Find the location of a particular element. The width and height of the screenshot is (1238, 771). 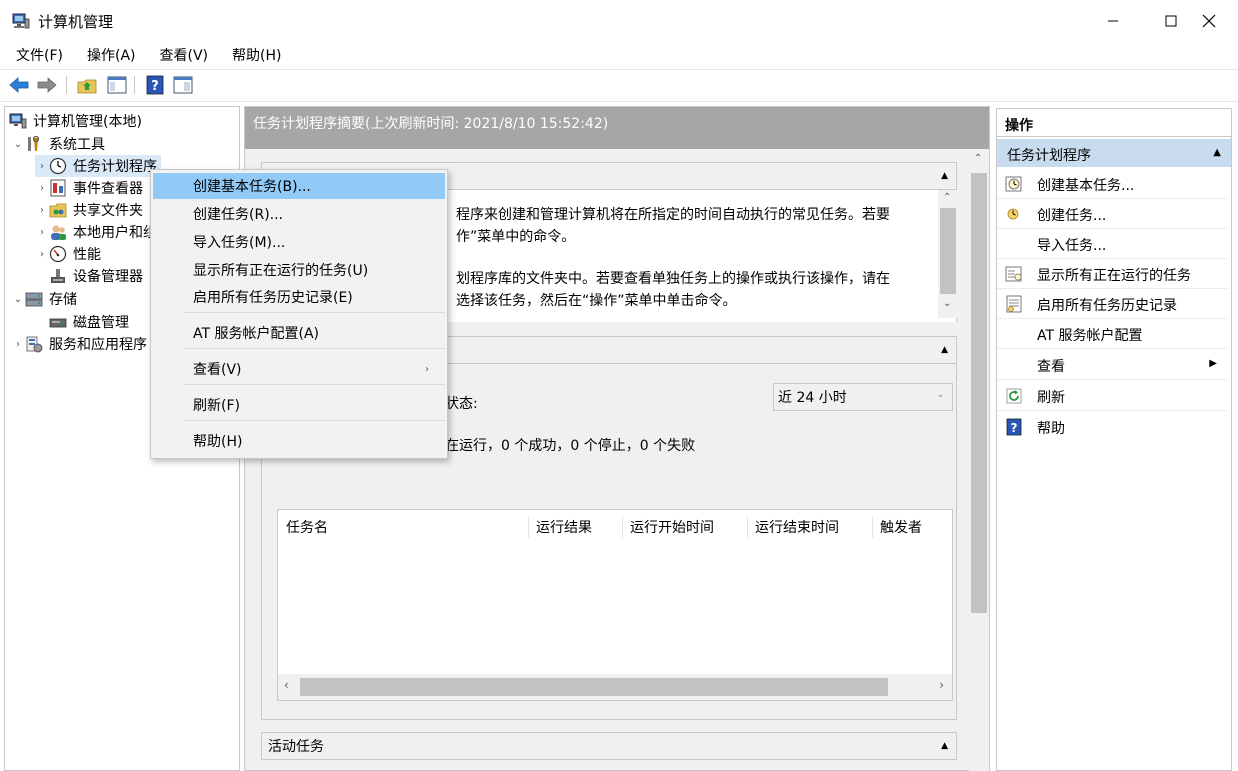

clock-icon is located at coordinates (58, 166).